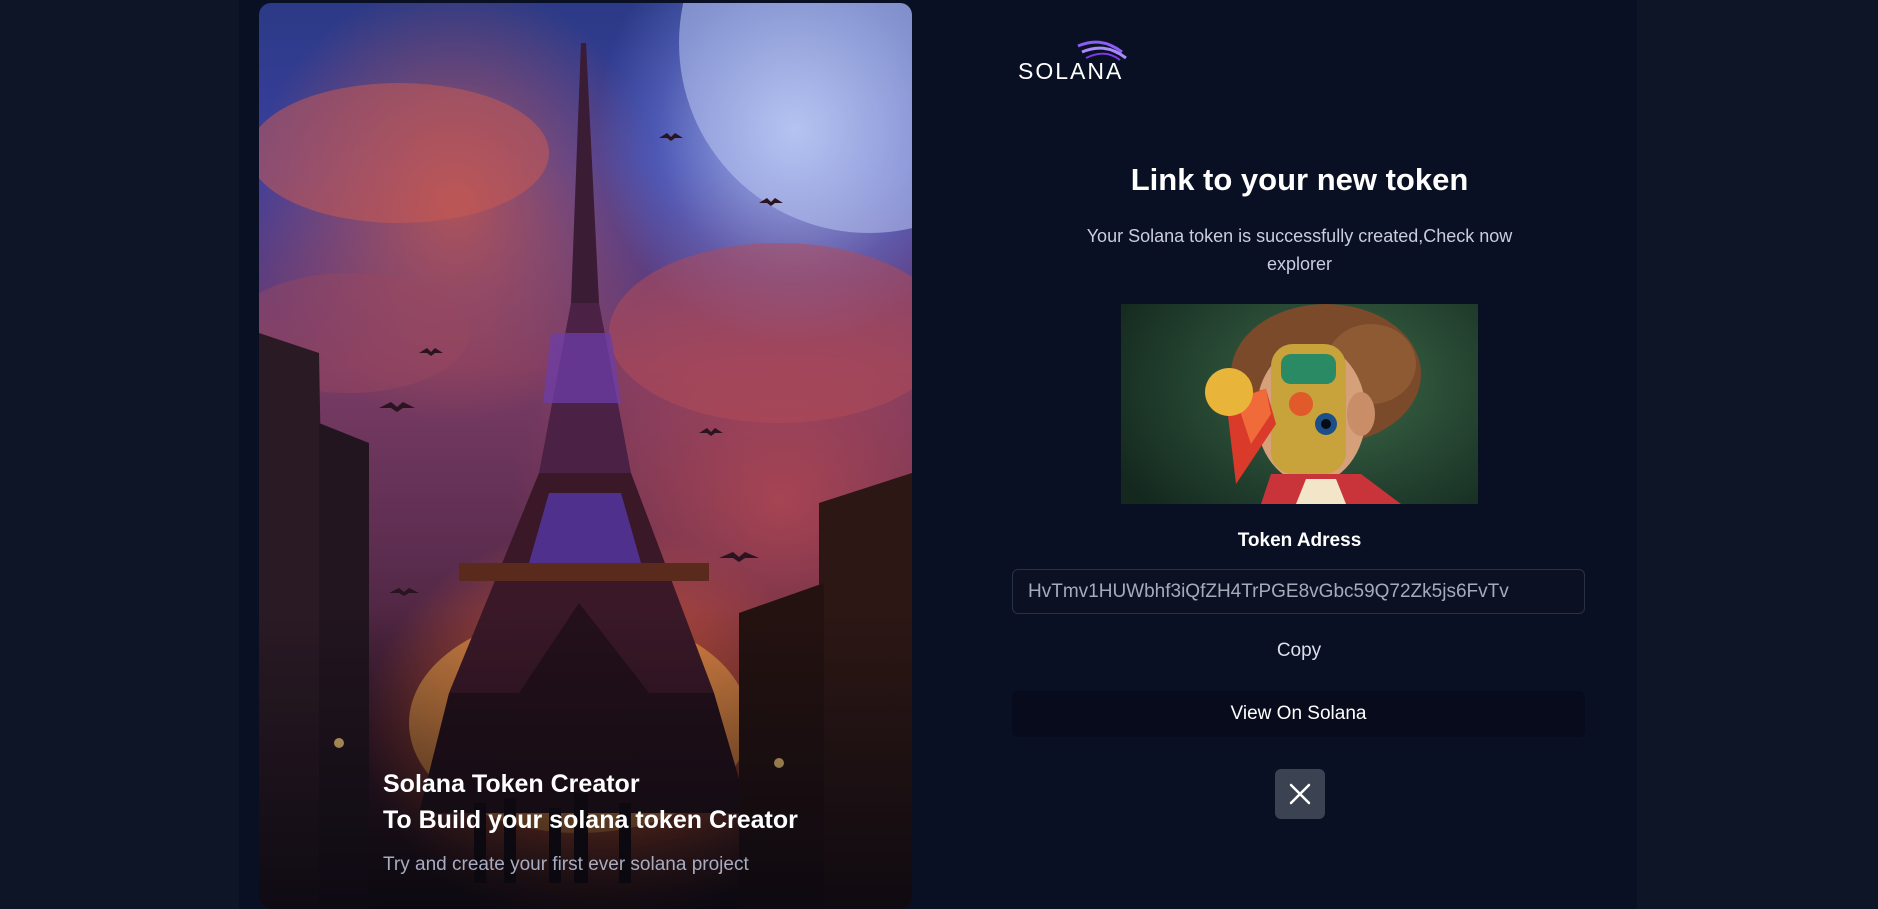 This screenshot has height=909, width=1878. Describe the element at coordinates (511, 784) in the screenshot. I see `hero-title-line1: Solana Token Creator` at that location.